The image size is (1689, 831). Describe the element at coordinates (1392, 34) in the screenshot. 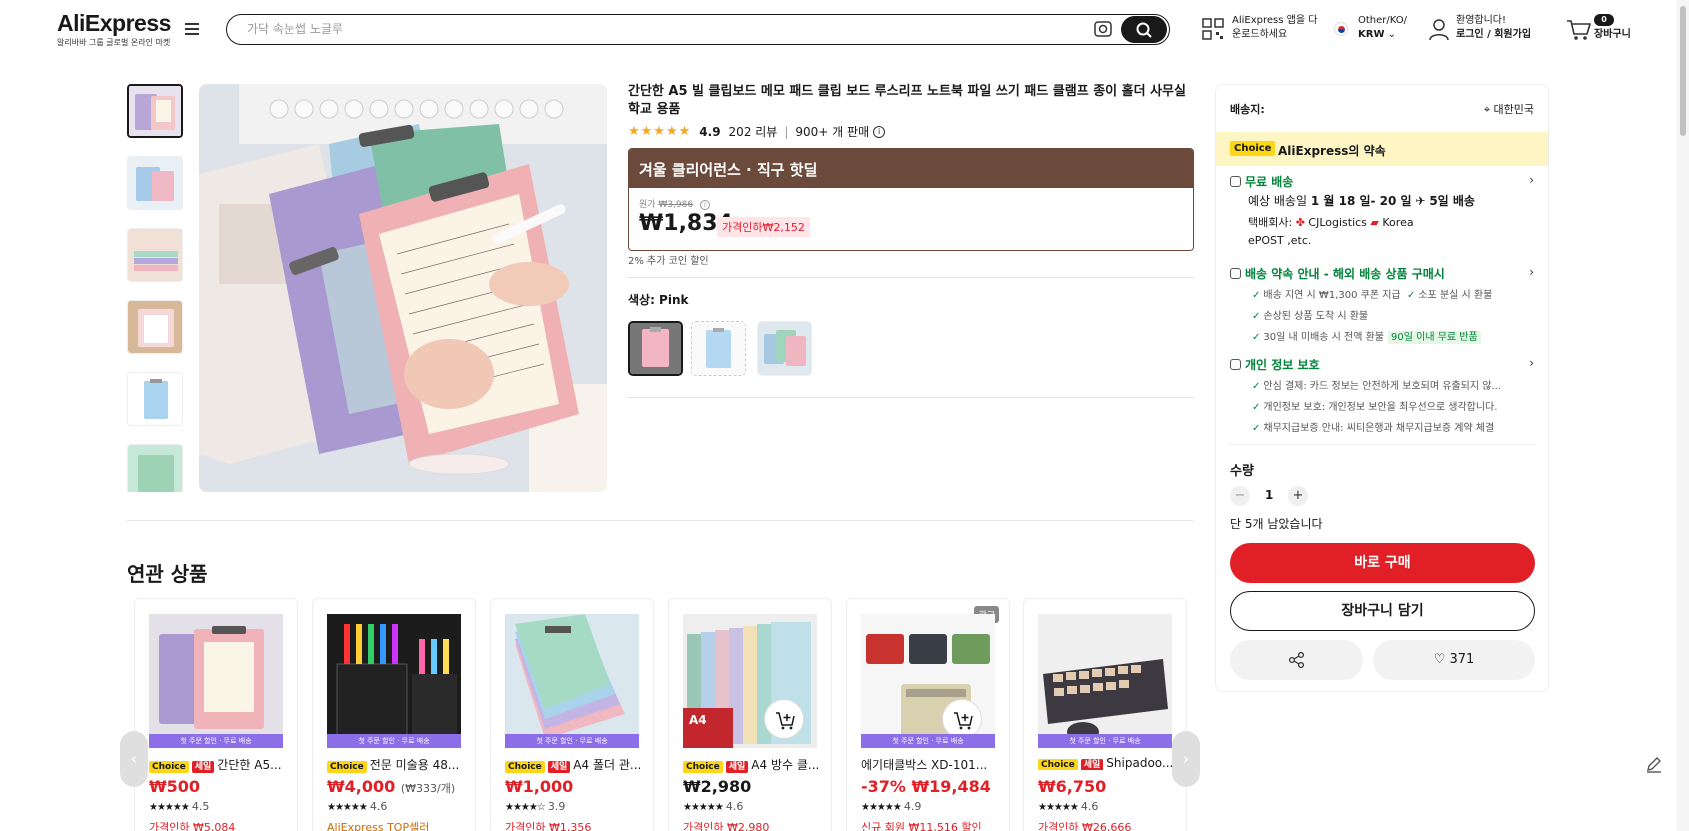

I see `chevron-down-icon: ⌄` at that location.